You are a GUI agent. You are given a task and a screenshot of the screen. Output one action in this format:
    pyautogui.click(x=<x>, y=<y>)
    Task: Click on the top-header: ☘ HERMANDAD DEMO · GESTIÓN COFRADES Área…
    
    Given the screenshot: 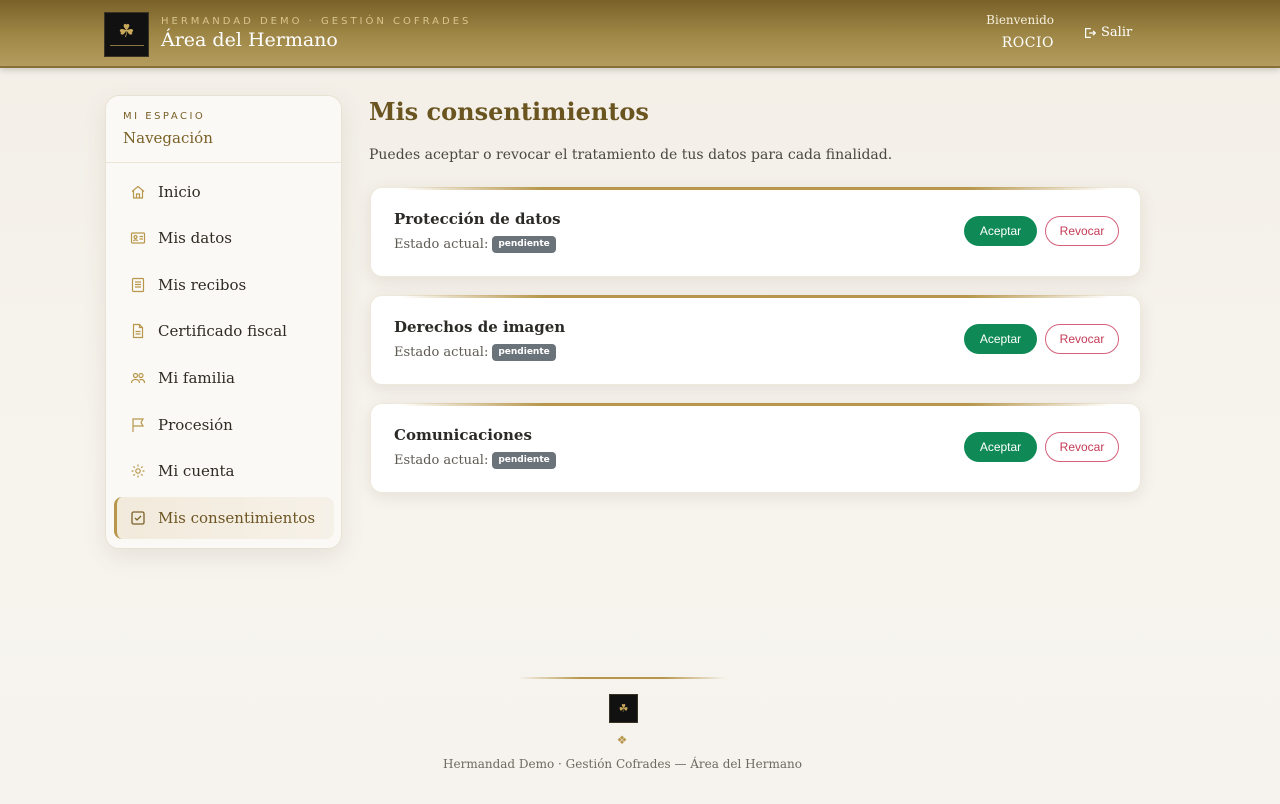 What is the action you would take?
    pyautogui.click(x=640, y=34)
    